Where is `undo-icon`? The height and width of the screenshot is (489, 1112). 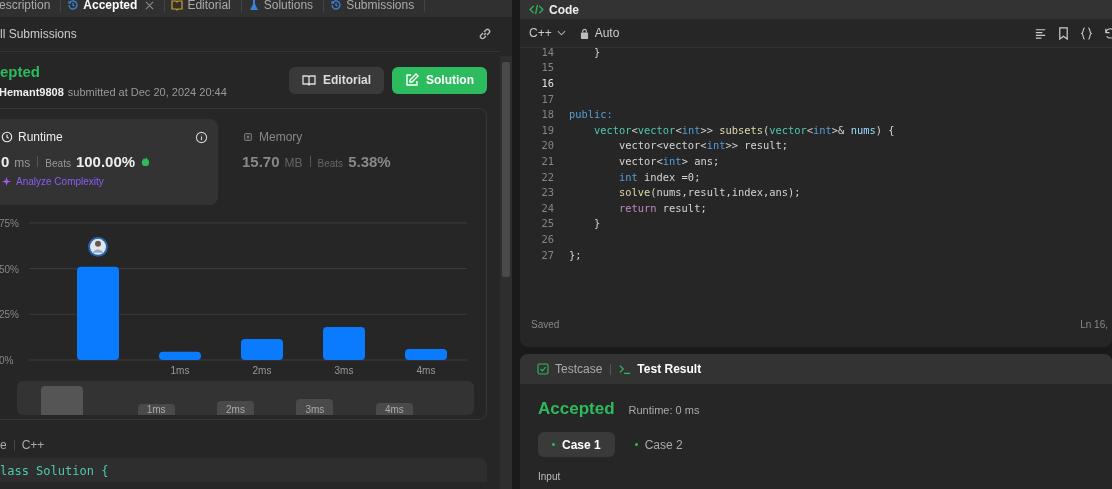
undo-icon is located at coordinates (1107, 33).